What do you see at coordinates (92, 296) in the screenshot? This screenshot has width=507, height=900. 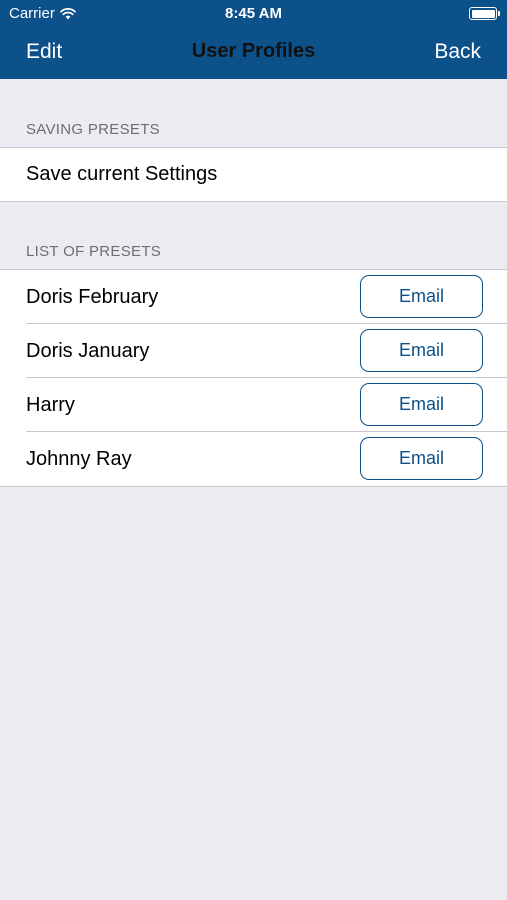 I see `preset-name: Doris February` at bounding box center [92, 296].